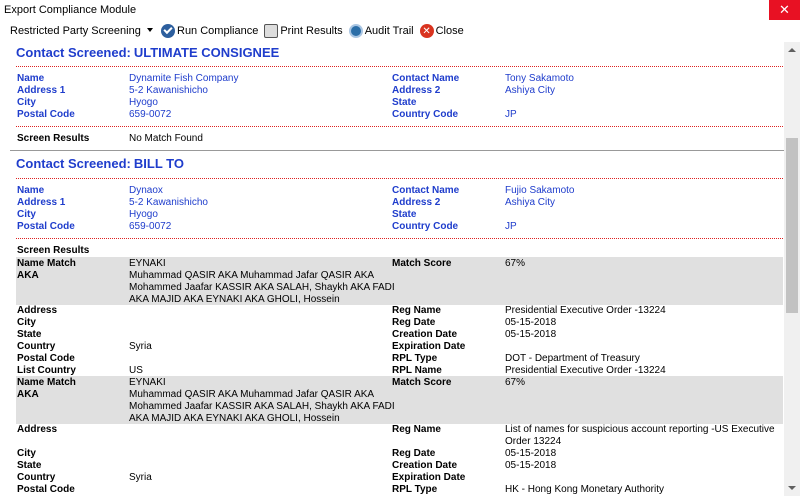 The height and width of the screenshot is (496, 800). What do you see at coordinates (511, 226) in the screenshot?
I see `country-code-value: JP` at bounding box center [511, 226].